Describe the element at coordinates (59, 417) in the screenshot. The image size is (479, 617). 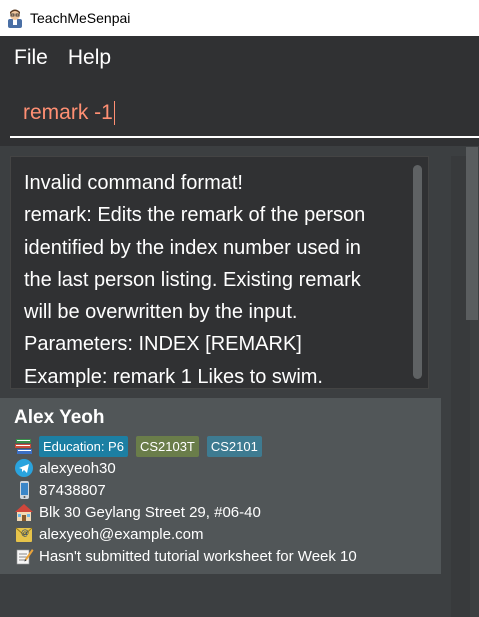
I see `student-name: Alex Yeoh` at that location.